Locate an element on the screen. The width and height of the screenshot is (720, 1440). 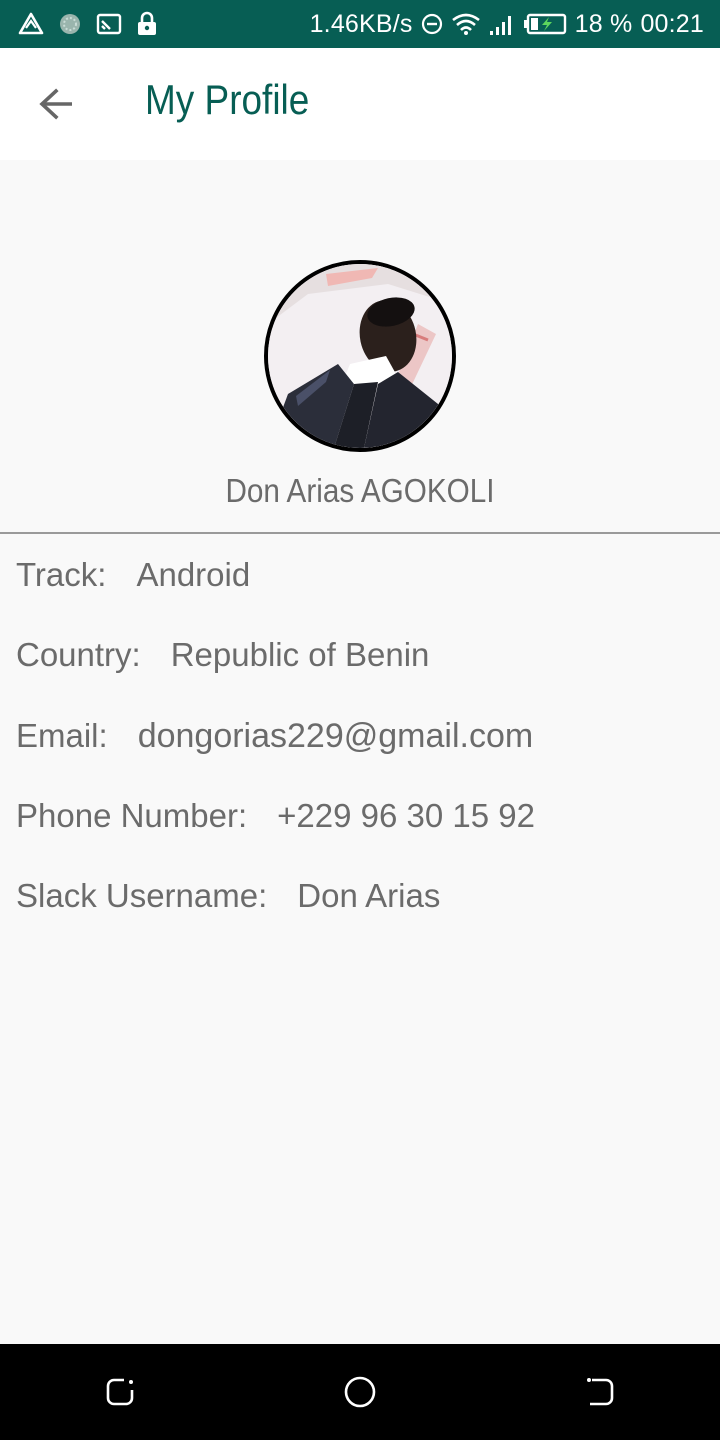
arrow-left-icon is located at coordinates (55, 104).